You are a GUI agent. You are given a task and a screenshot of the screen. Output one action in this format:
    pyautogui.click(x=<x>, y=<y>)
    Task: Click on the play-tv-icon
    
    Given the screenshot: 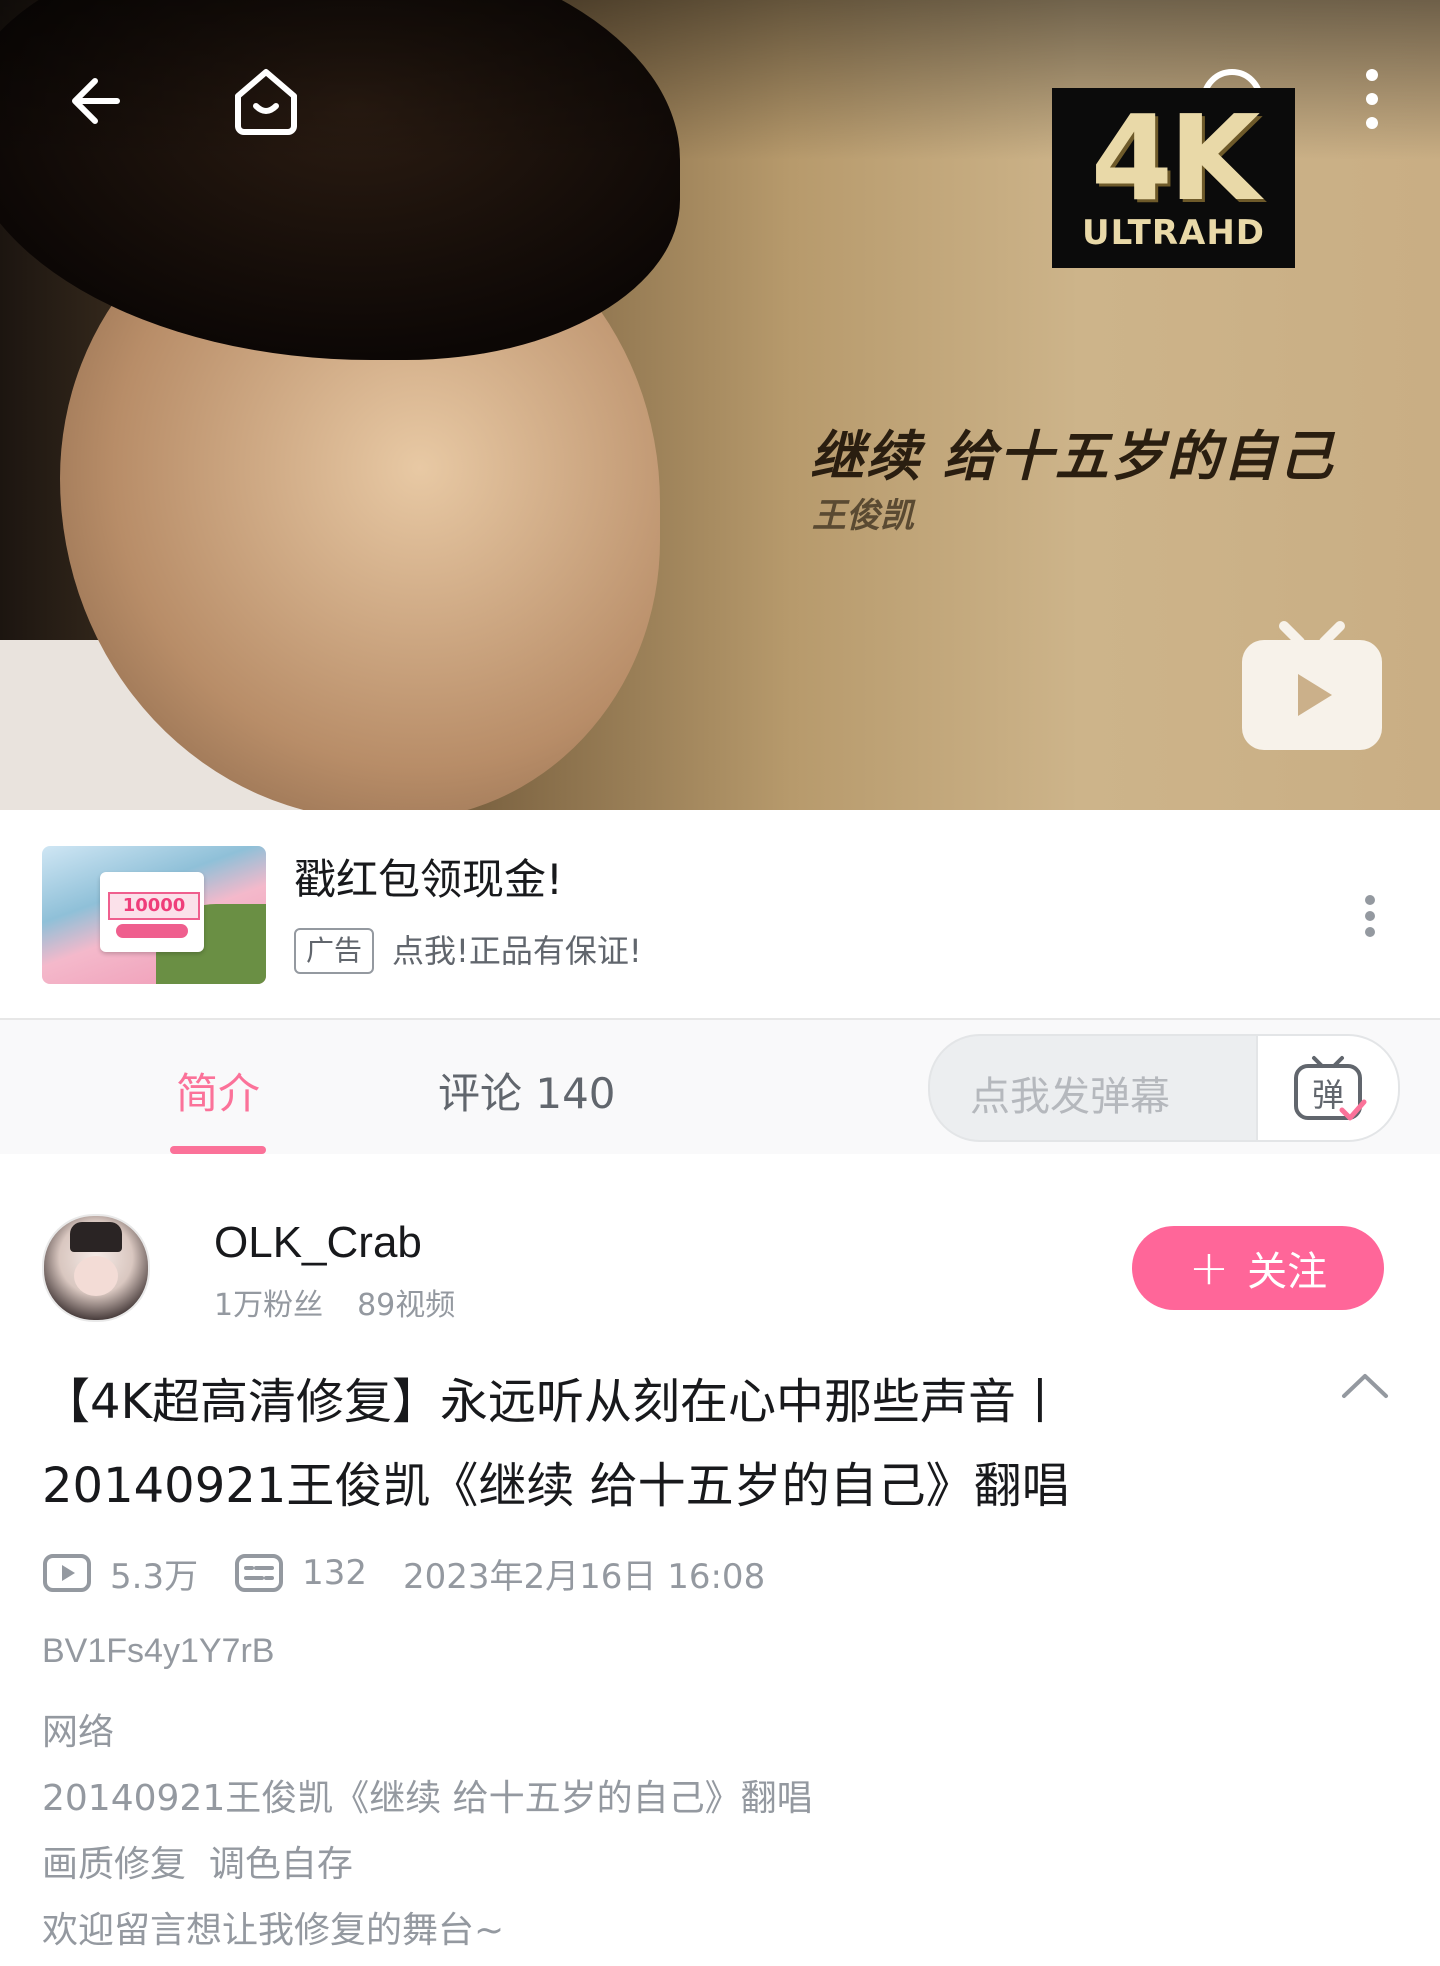 What is the action you would take?
    pyautogui.click(x=1312, y=685)
    